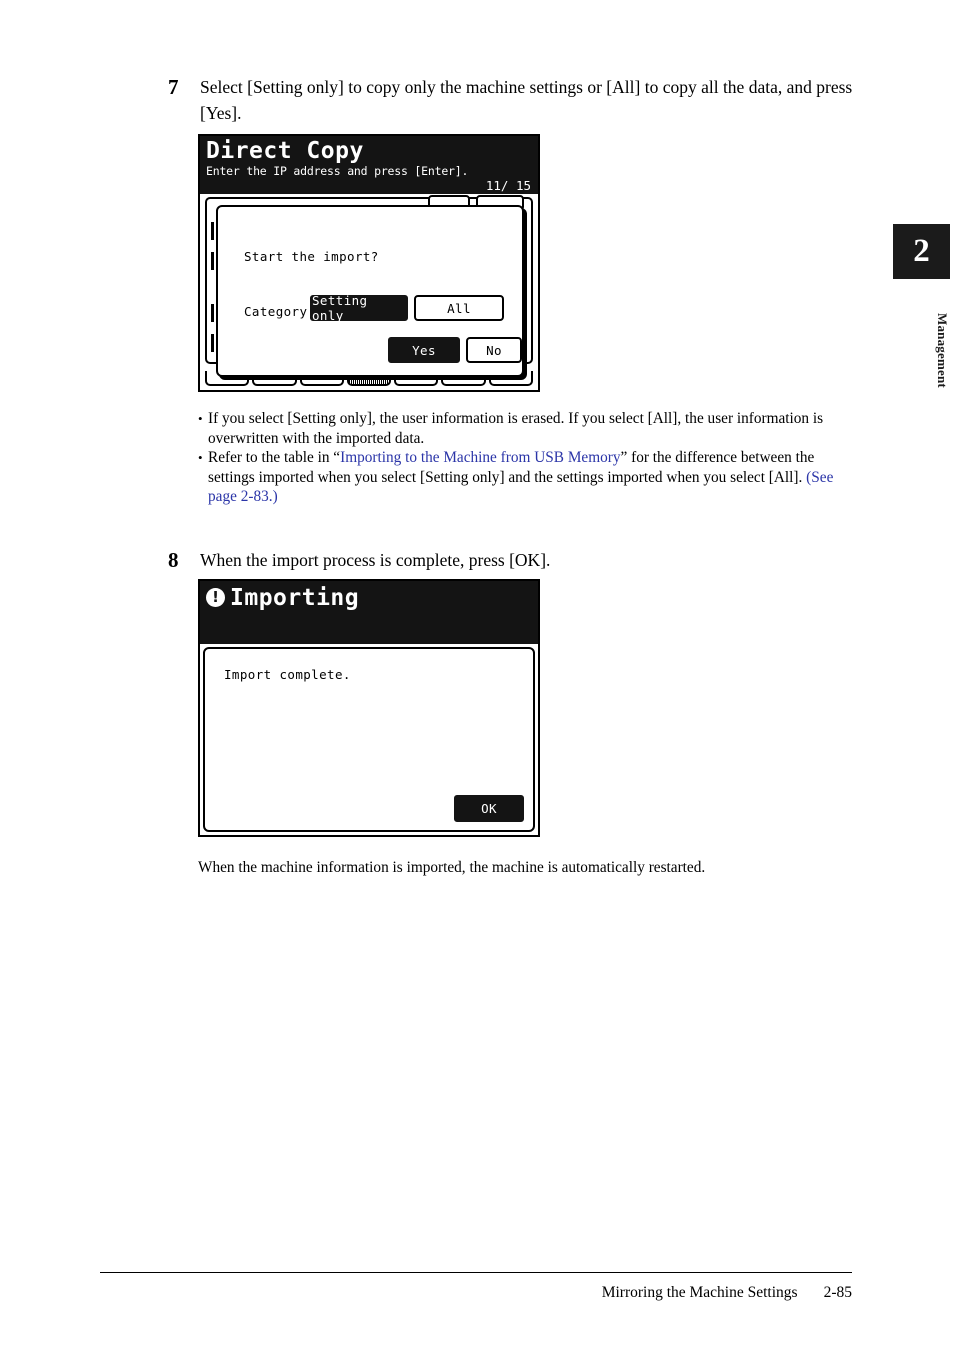  What do you see at coordinates (359, 308) in the screenshot?
I see `category-setting-only-button: Setting only` at bounding box center [359, 308].